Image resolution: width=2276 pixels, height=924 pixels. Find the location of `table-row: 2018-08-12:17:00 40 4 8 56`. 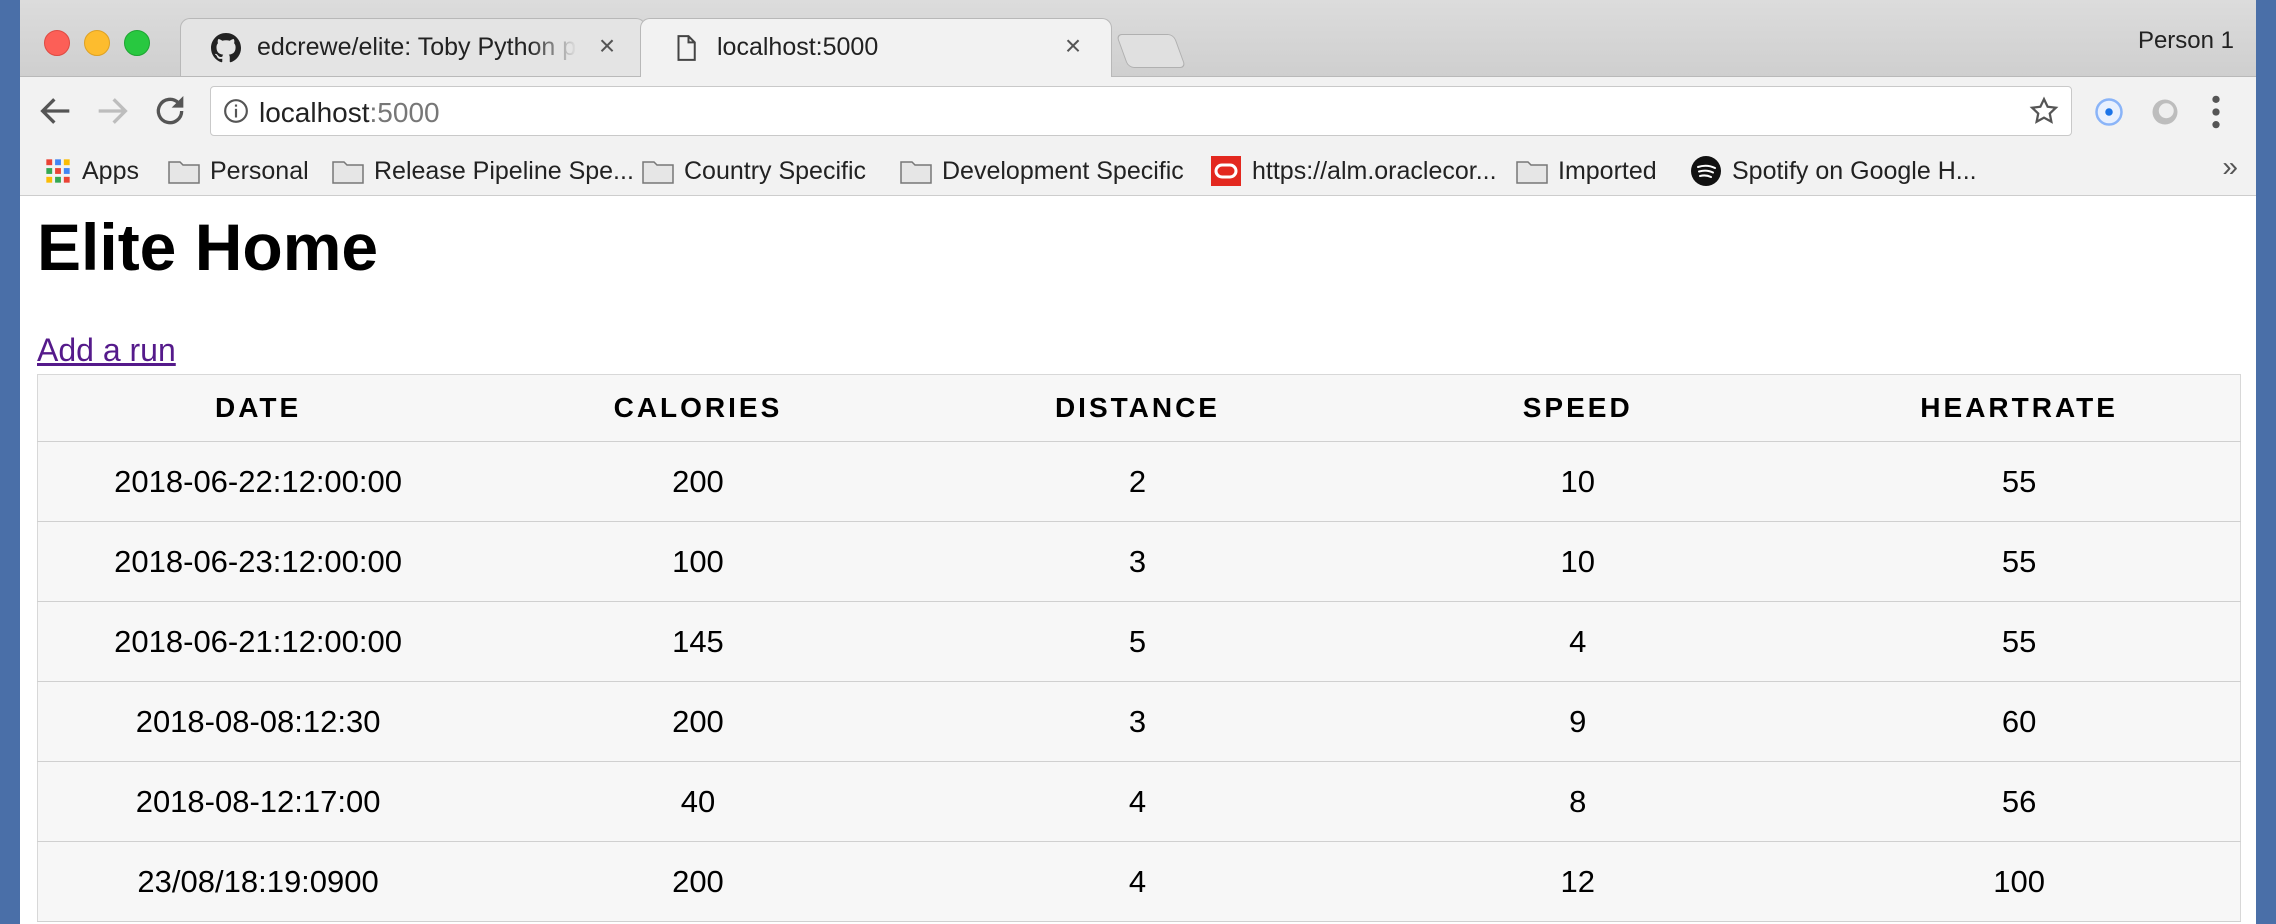

table-row: 2018-08-12:17:00 40 4 8 56 is located at coordinates (1139, 801).